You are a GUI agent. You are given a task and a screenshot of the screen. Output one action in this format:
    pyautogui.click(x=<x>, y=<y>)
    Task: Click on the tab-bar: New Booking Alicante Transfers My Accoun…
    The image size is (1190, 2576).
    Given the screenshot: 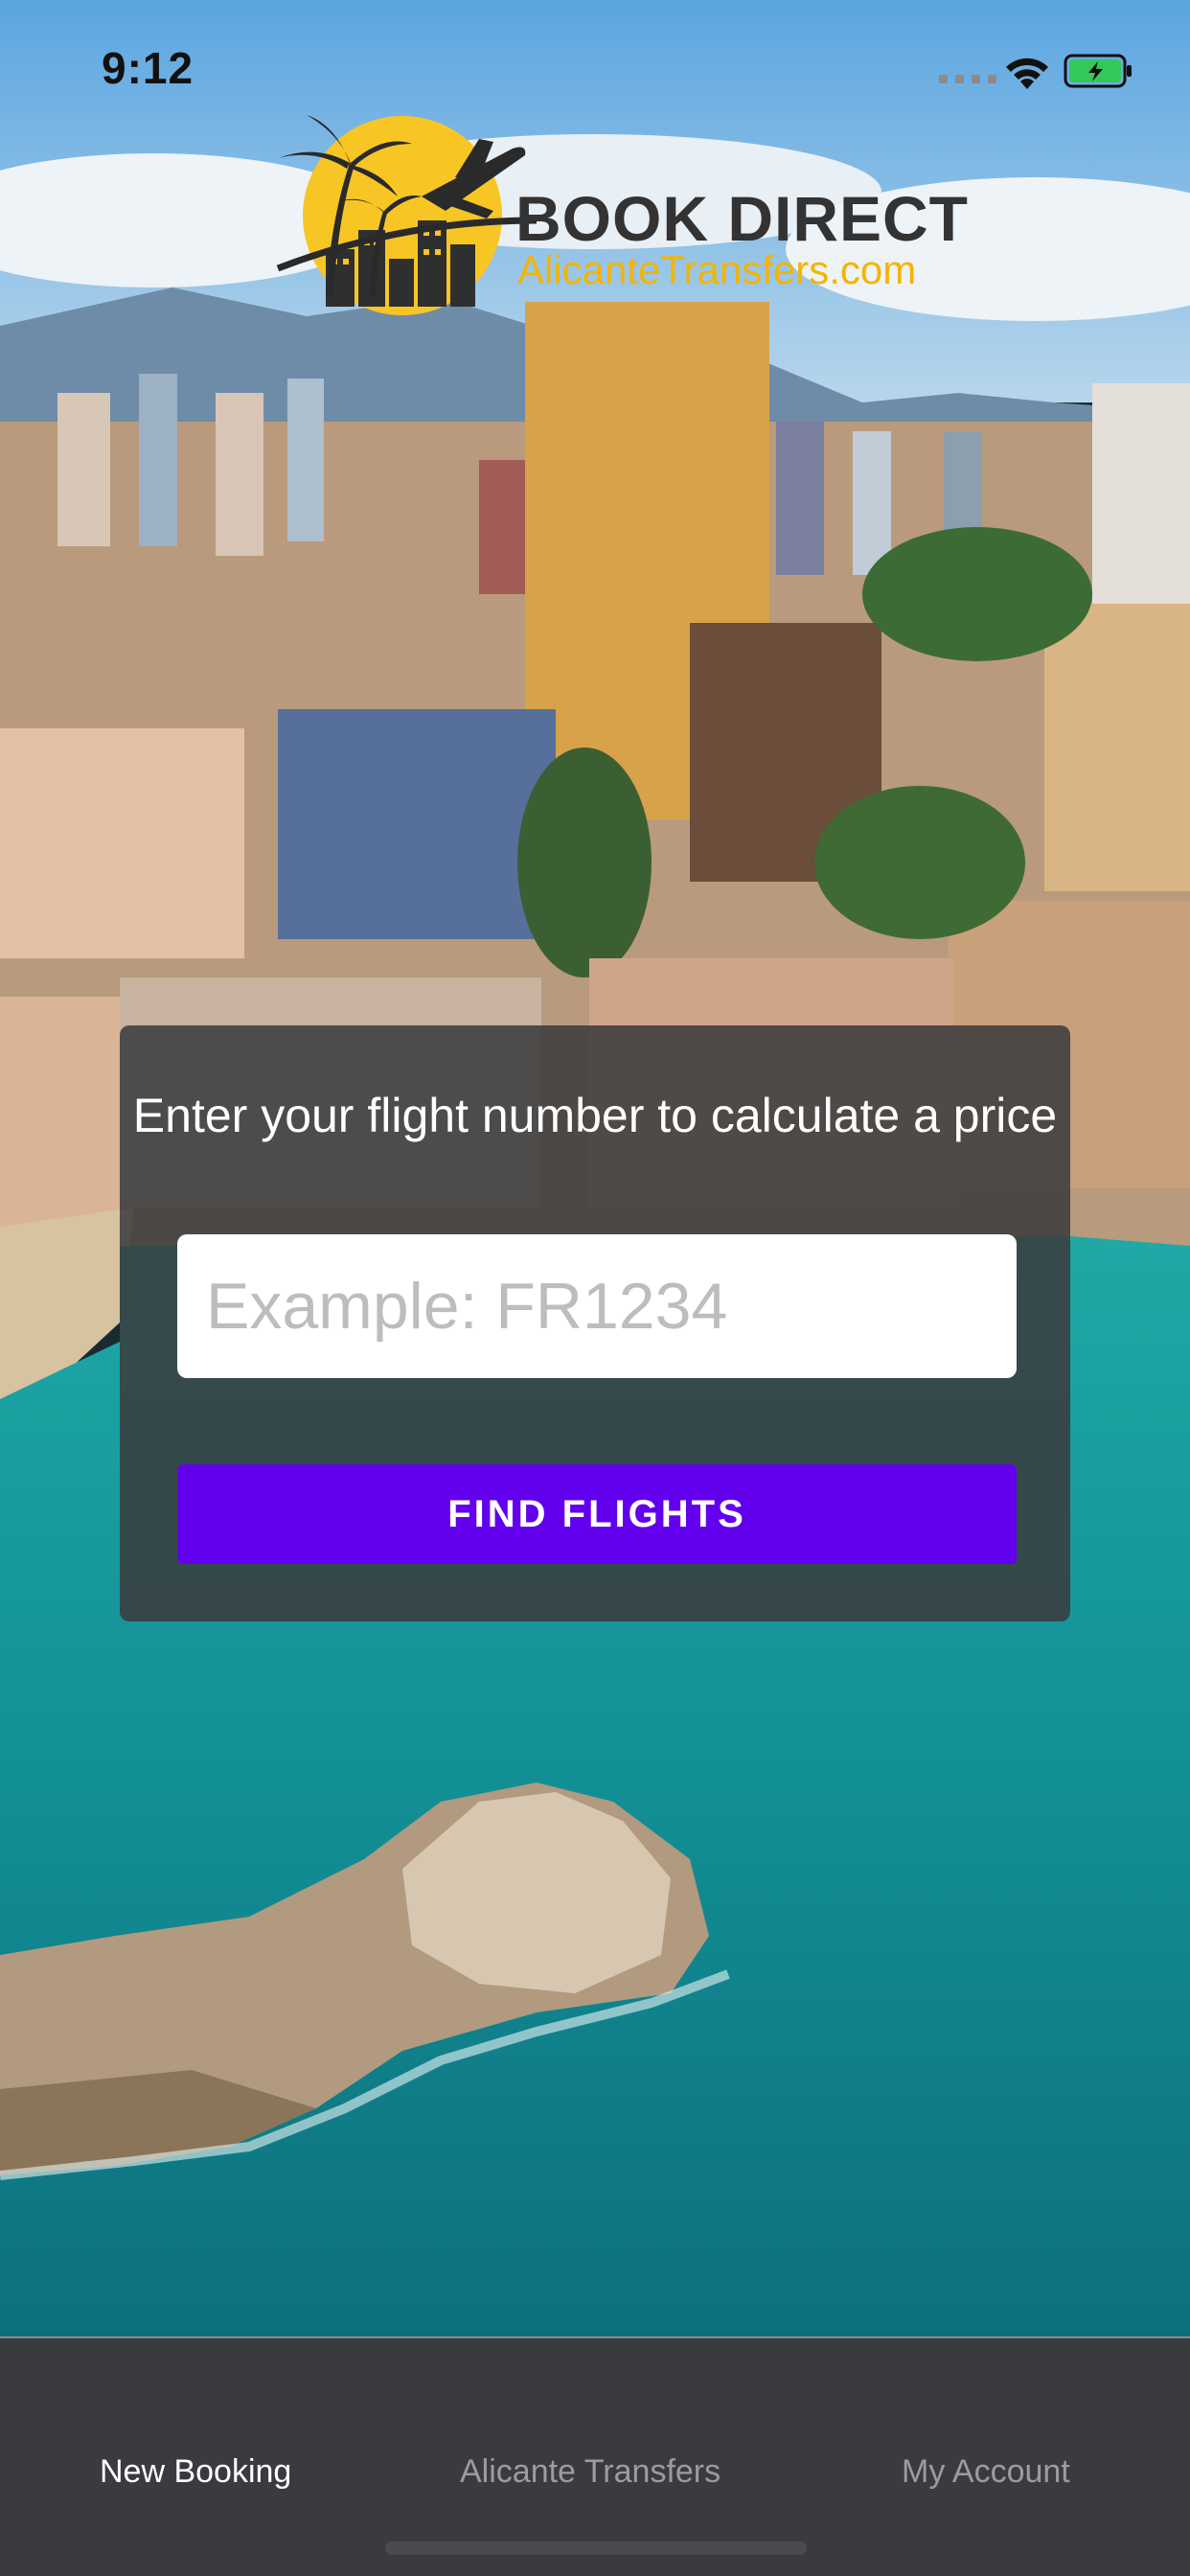 What is the action you would take?
    pyautogui.click(x=595, y=2456)
    